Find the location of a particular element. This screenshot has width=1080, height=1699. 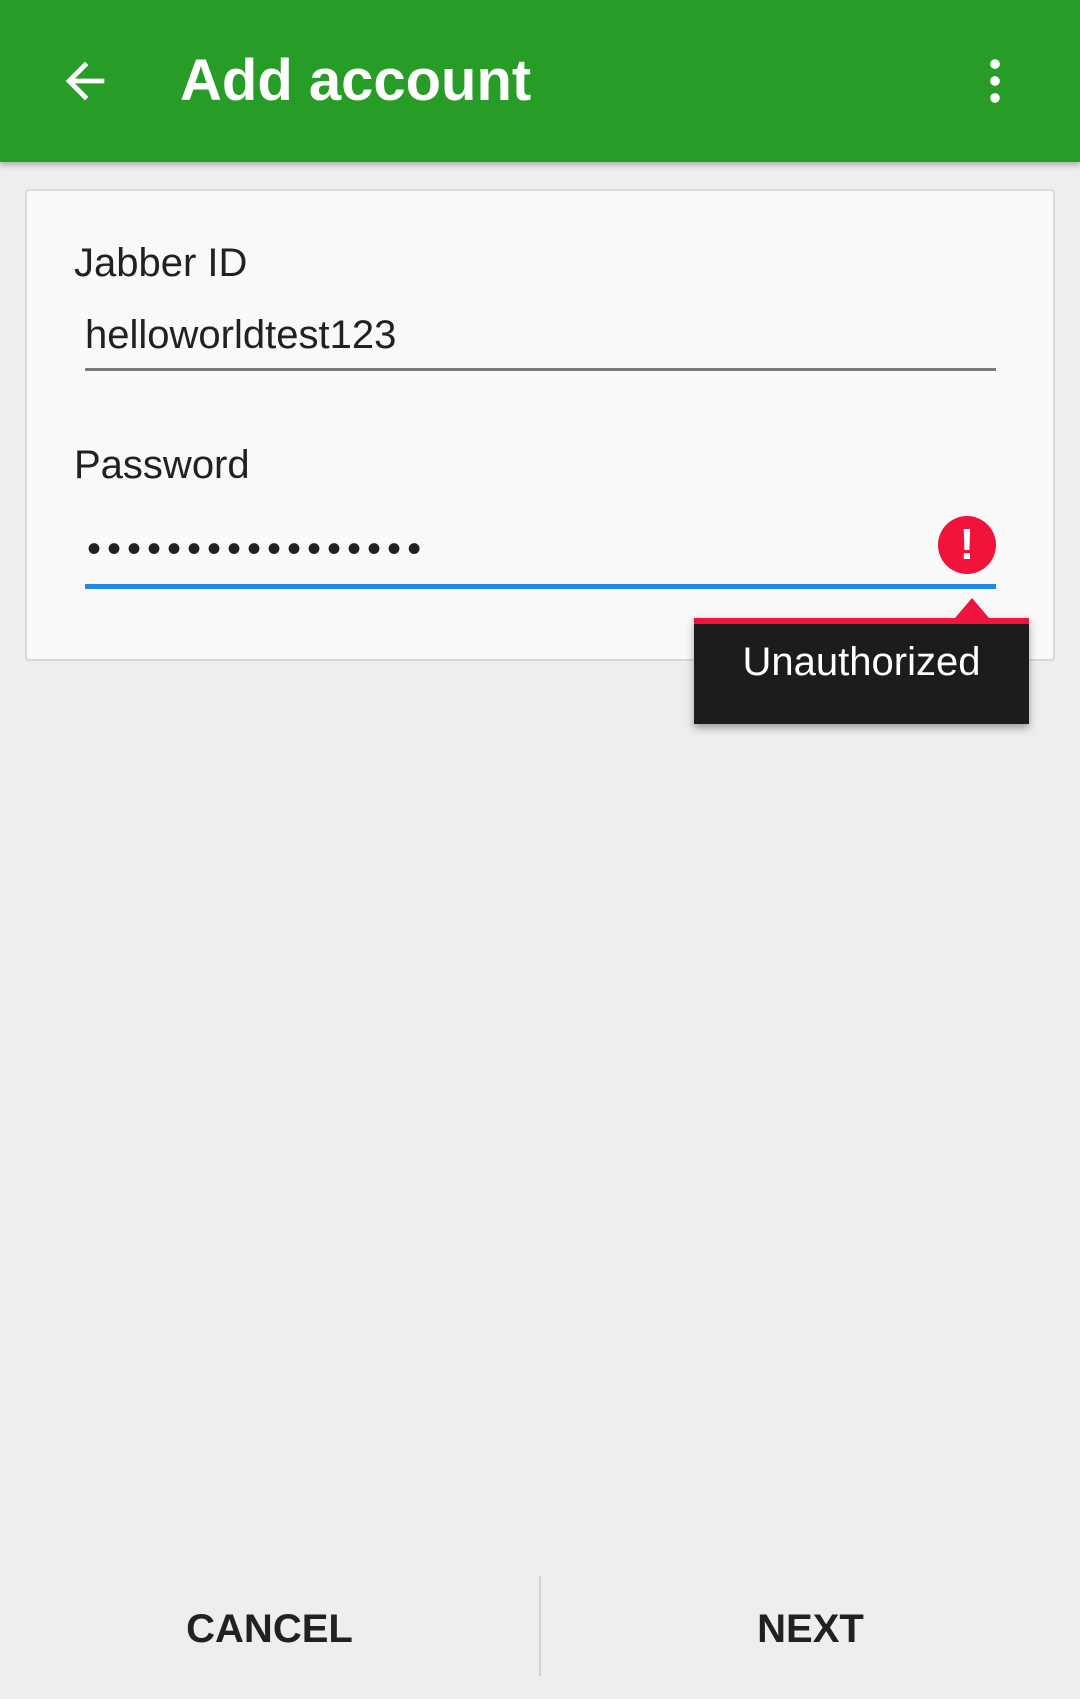

back-button is located at coordinates (85, 81).